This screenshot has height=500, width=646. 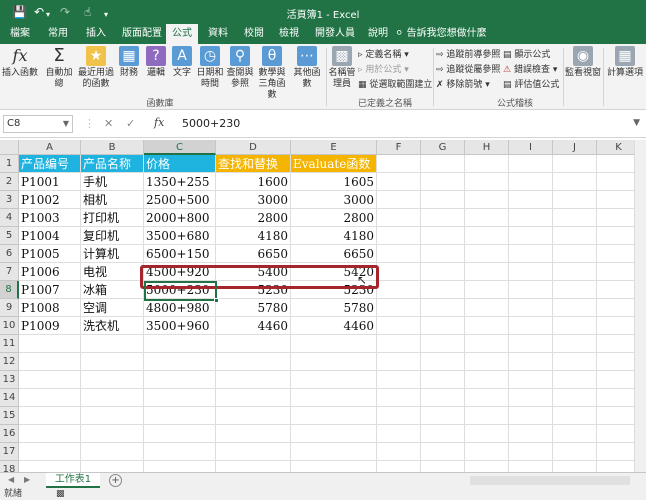 What do you see at coordinates (334, 182) in the screenshot?
I see `table-cell: 1605` at bounding box center [334, 182].